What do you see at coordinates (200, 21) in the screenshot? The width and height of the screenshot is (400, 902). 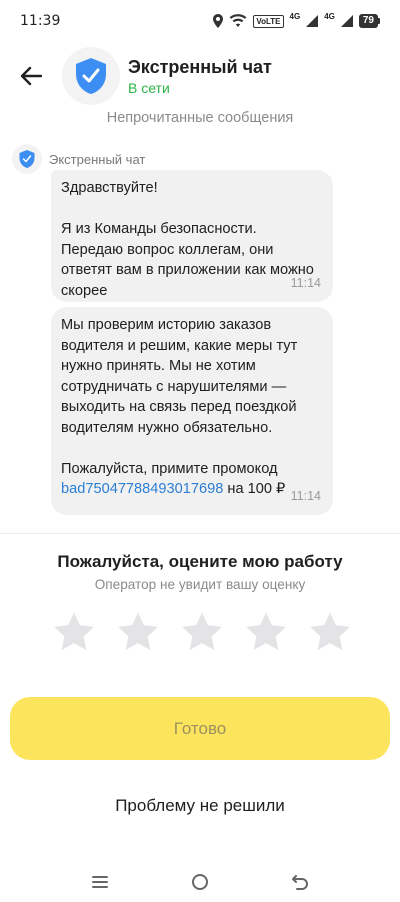 I see `status-bar: 11:39 VoLTE 4G 4G 79` at bounding box center [200, 21].